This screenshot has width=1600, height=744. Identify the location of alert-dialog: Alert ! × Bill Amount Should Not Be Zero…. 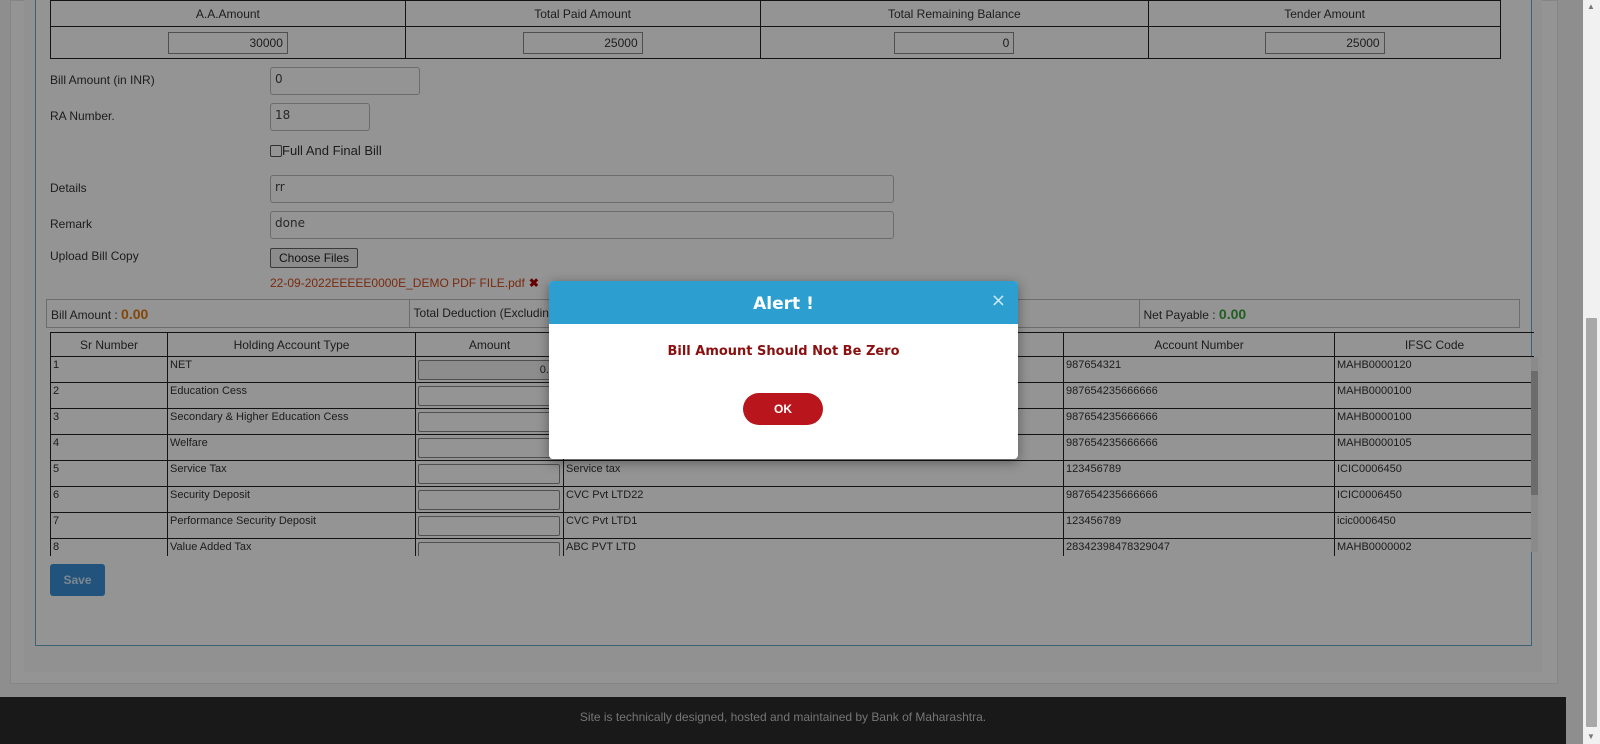
(783, 370).